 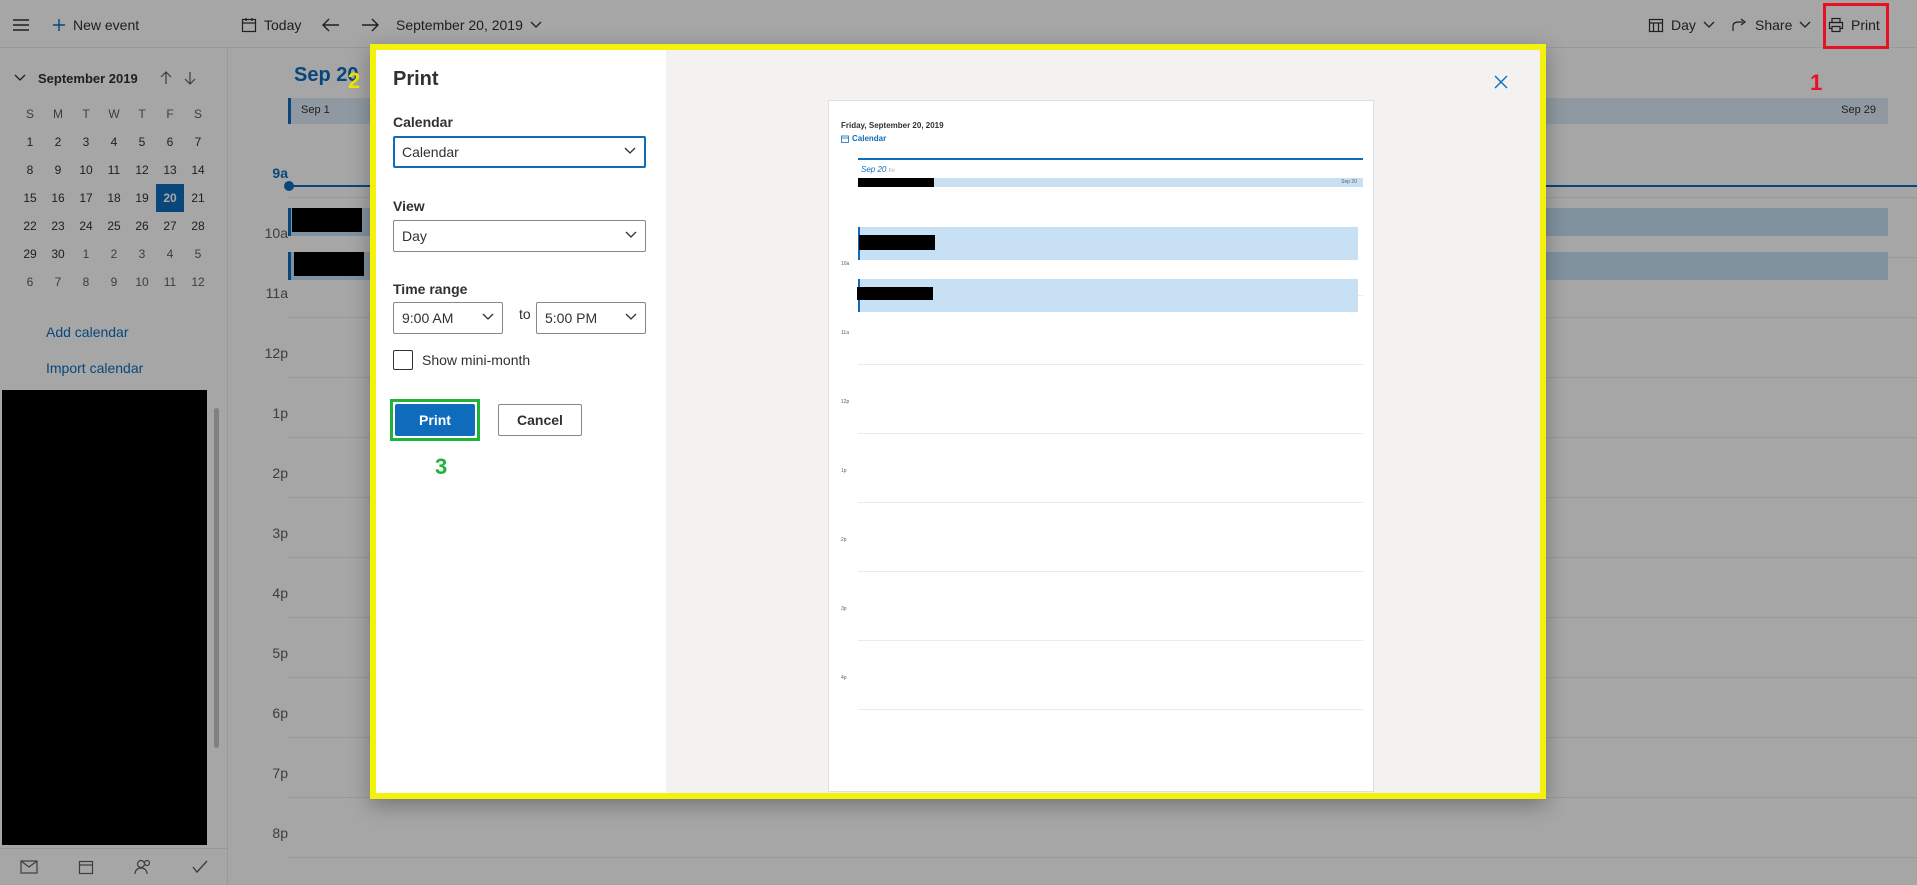 I want to click on annotation-step-3: 3, so click(x=441, y=466).